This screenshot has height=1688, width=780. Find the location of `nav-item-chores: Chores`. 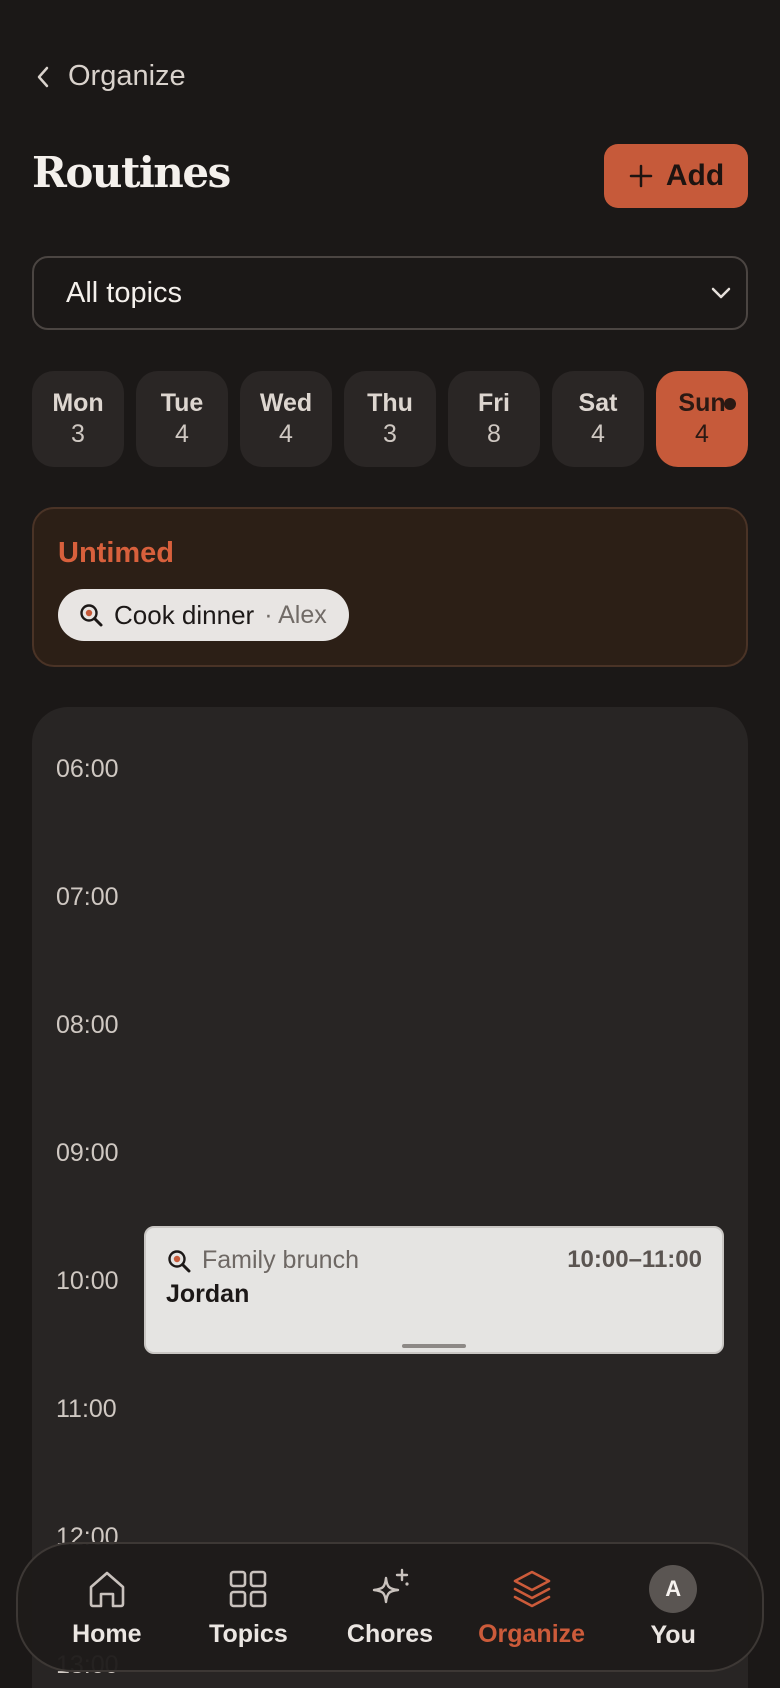

nav-item-chores: Chores is located at coordinates (390, 1607).